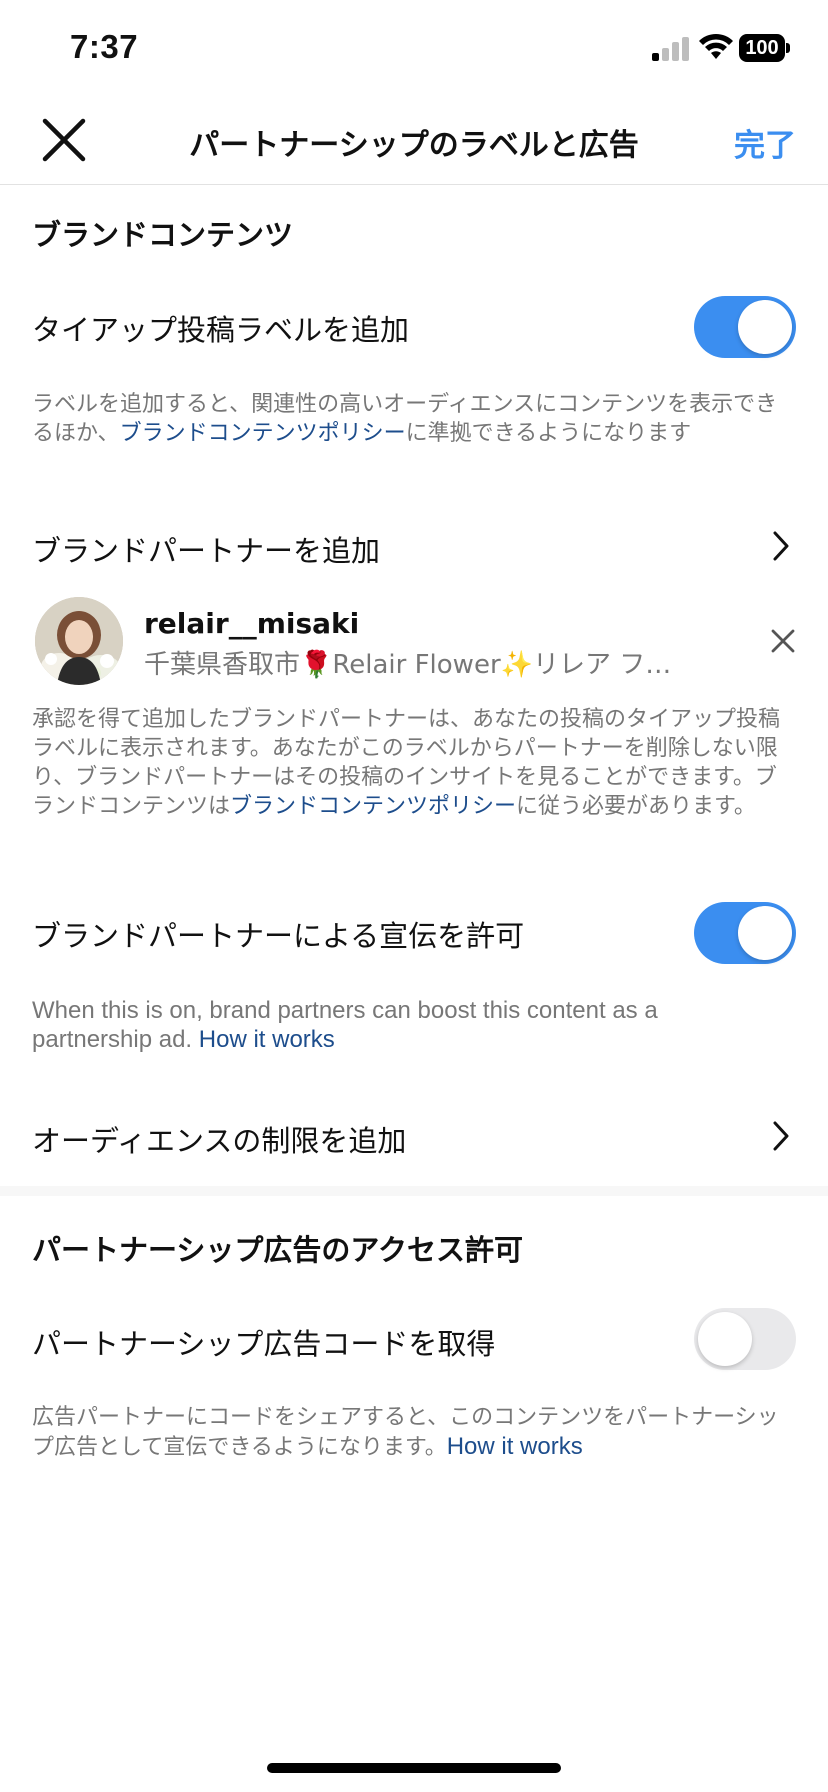 Image resolution: width=828 pixels, height=1792 pixels. What do you see at coordinates (264, 1344) in the screenshot?
I see `partnership-ad-code-row: パートナーシップ広告コードを取得` at bounding box center [264, 1344].